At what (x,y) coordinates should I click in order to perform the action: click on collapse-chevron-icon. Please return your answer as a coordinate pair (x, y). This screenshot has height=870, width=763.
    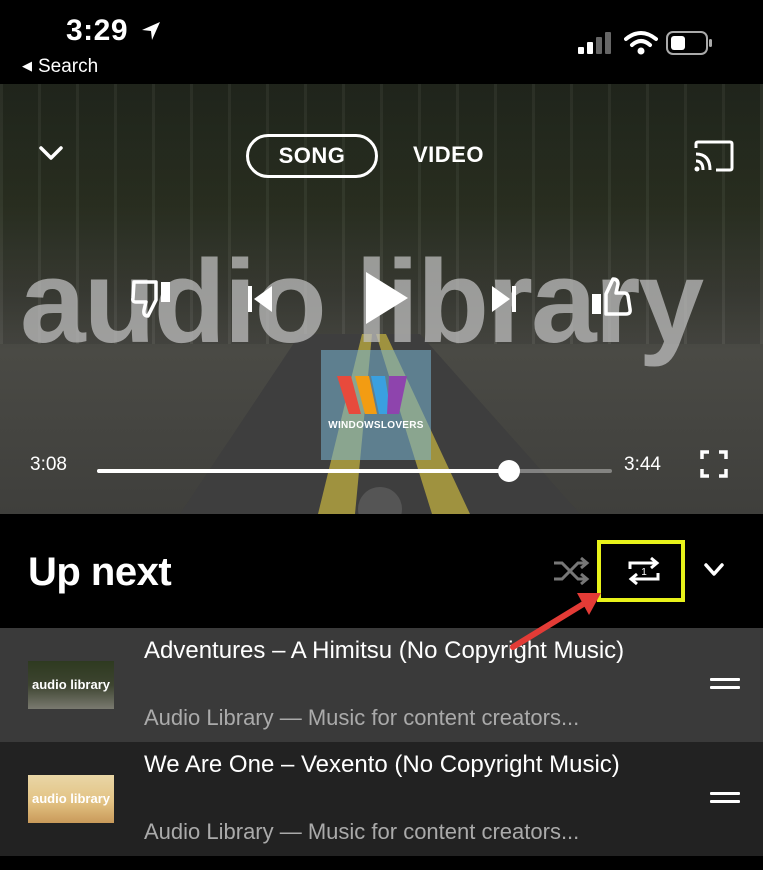
    Looking at the image, I should click on (51, 153).